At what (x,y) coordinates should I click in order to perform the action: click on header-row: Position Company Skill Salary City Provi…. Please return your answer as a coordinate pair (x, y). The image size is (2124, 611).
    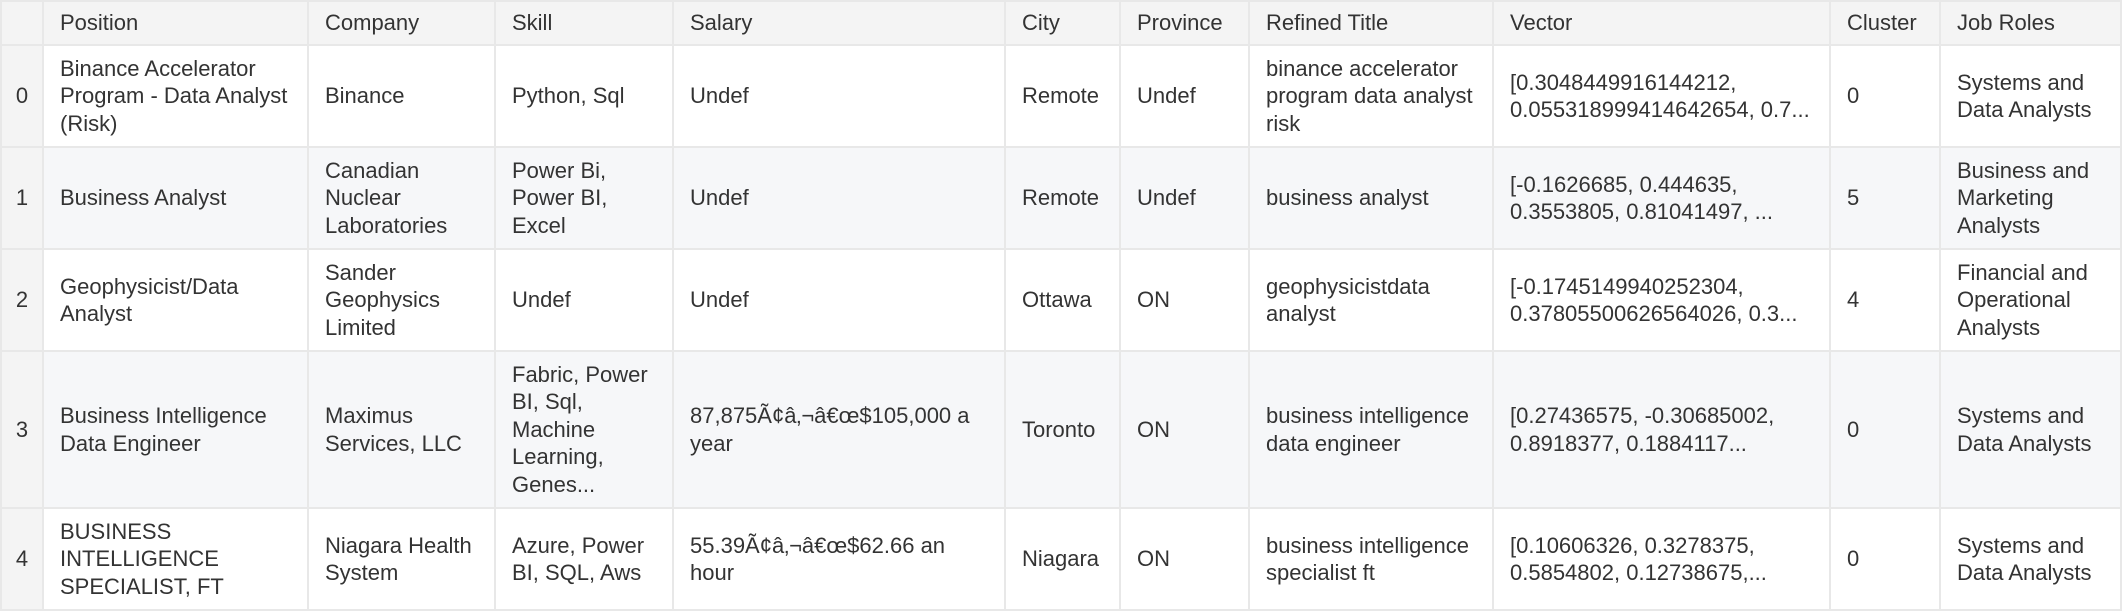
    Looking at the image, I should click on (1061, 23).